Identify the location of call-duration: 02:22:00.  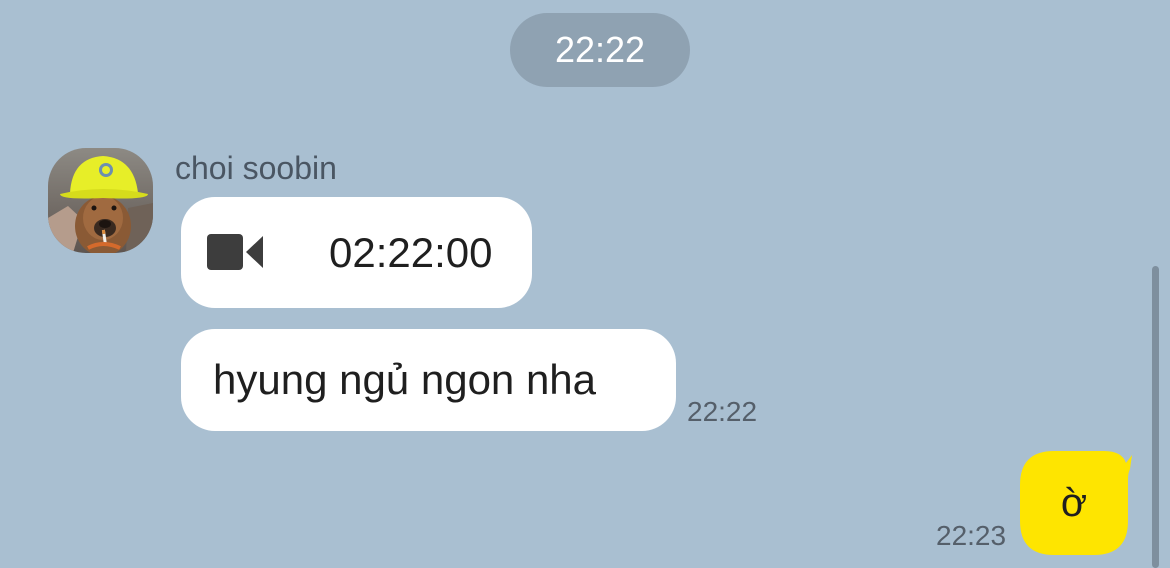
(411, 252).